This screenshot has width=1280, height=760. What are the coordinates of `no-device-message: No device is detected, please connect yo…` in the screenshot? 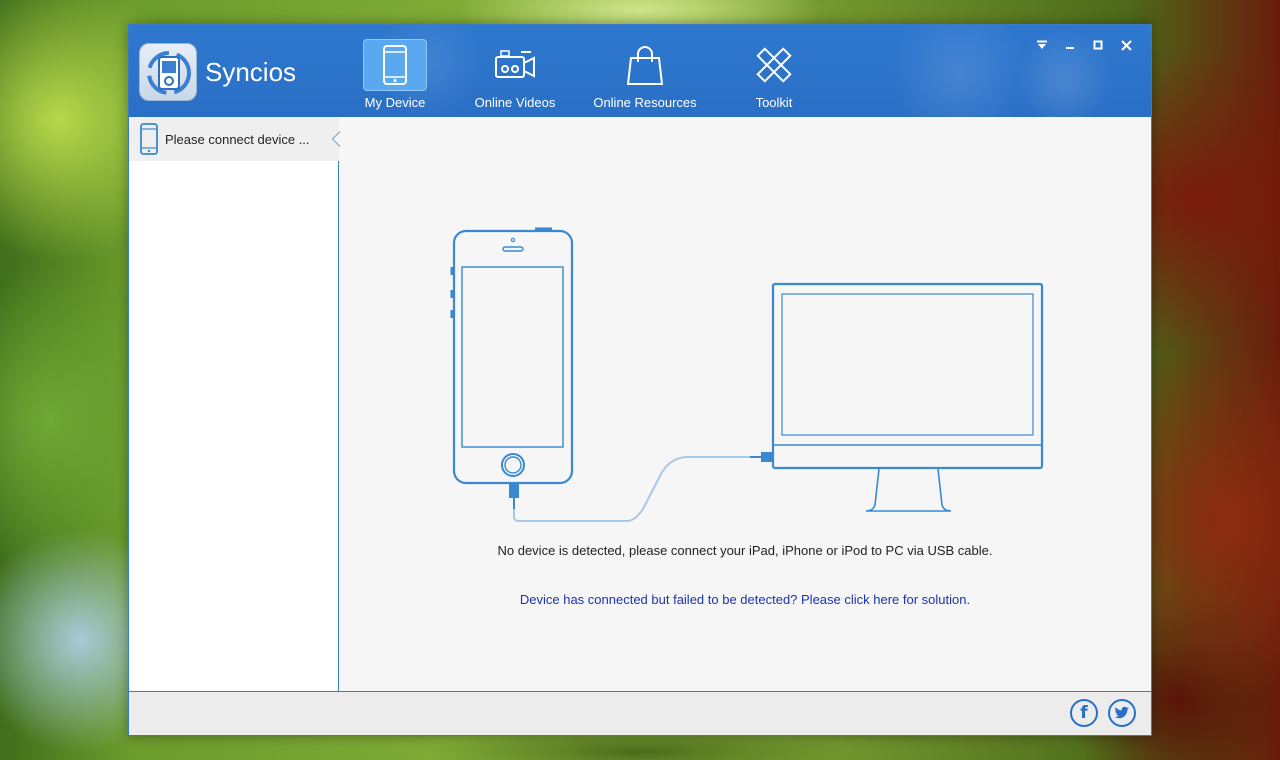 It's located at (745, 550).